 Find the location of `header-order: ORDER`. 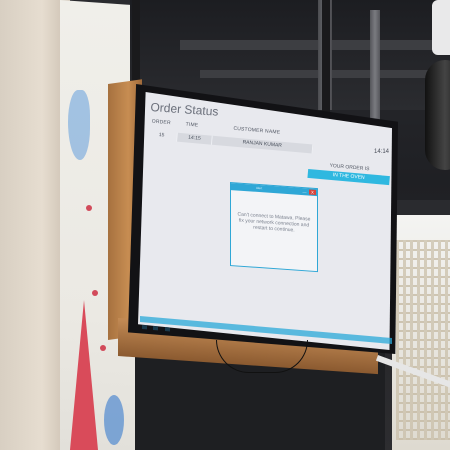

header-order: ORDER is located at coordinates (161, 122).